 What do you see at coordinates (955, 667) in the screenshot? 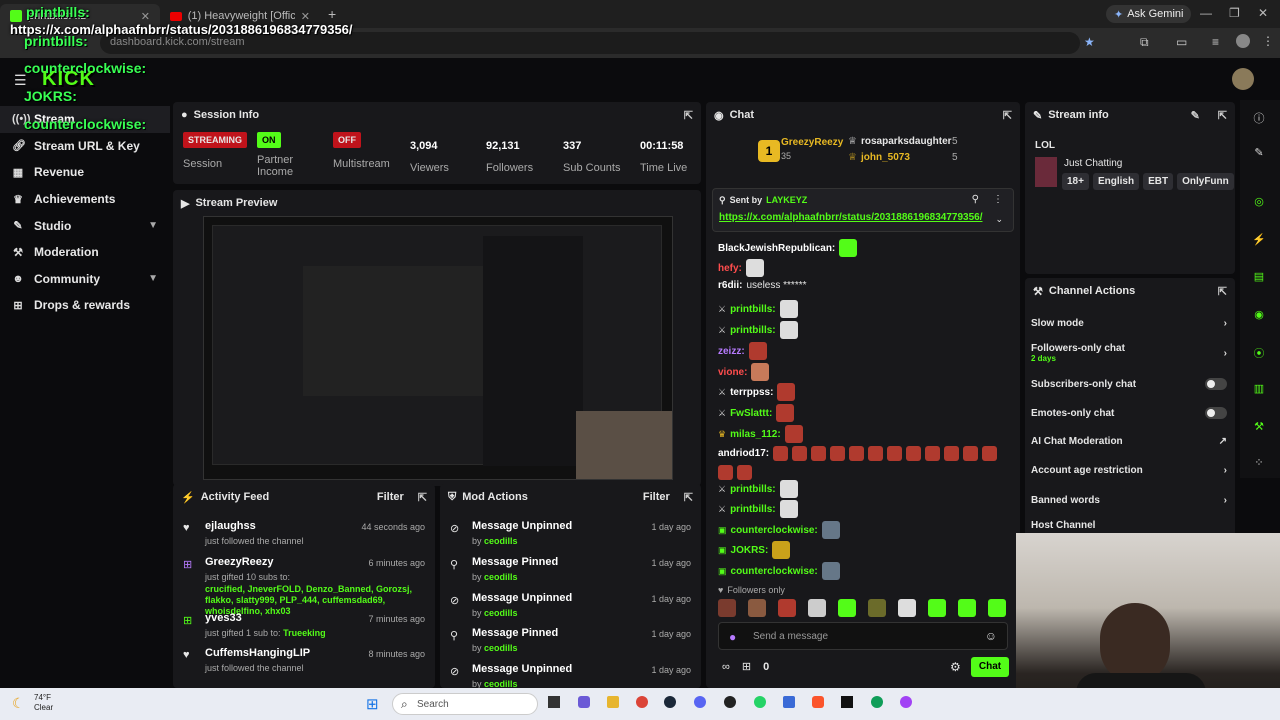
I see `gear-icon: ⚙` at bounding box center [955, 667].